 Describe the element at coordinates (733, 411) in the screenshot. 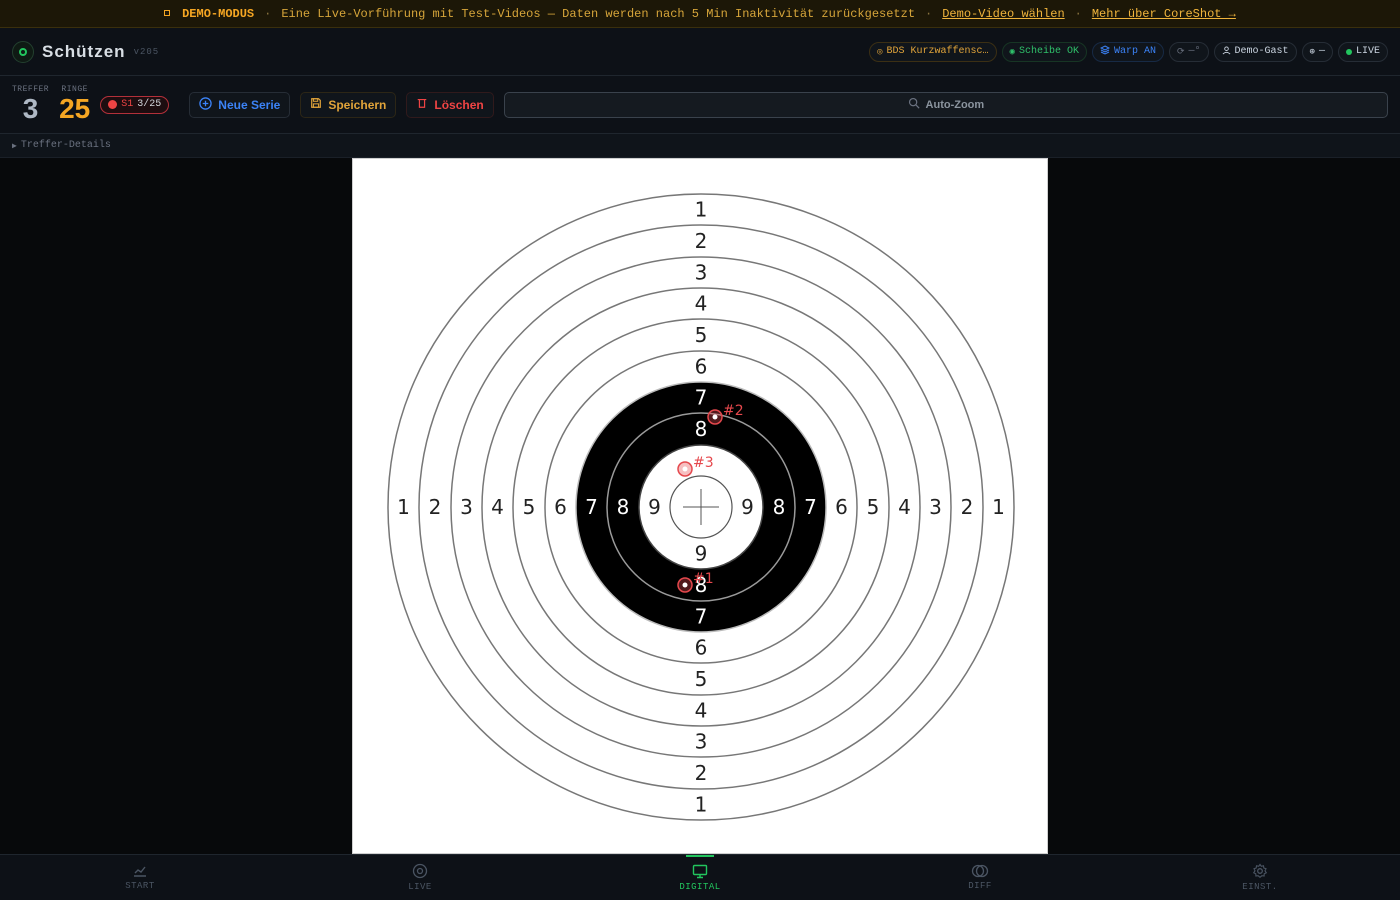

I see `shot-label: #2` at that location.